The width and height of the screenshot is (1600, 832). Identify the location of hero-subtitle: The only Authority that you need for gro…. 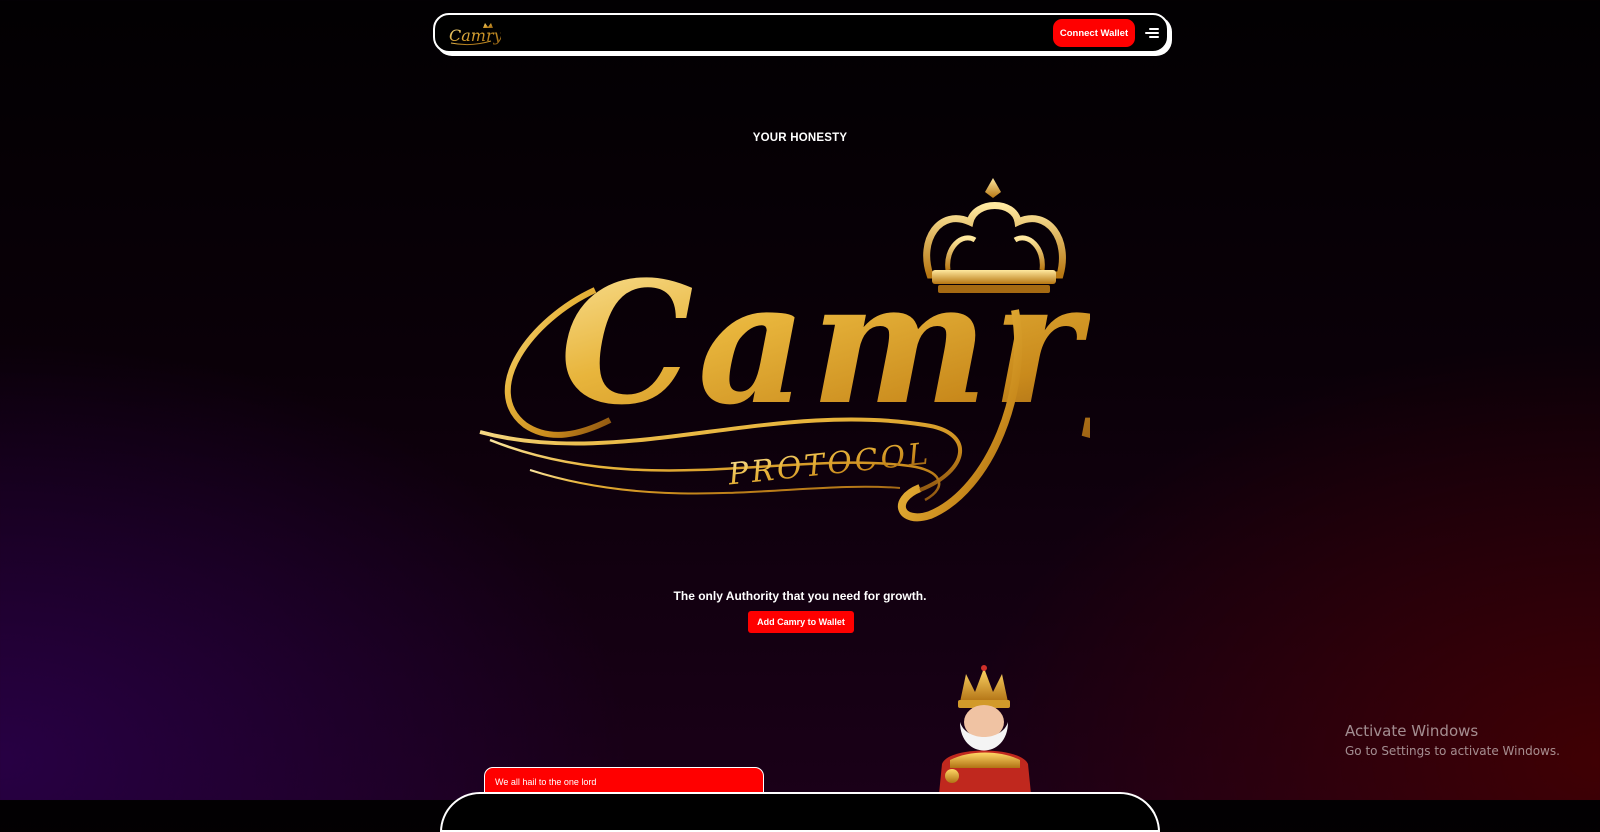
(800, 596).